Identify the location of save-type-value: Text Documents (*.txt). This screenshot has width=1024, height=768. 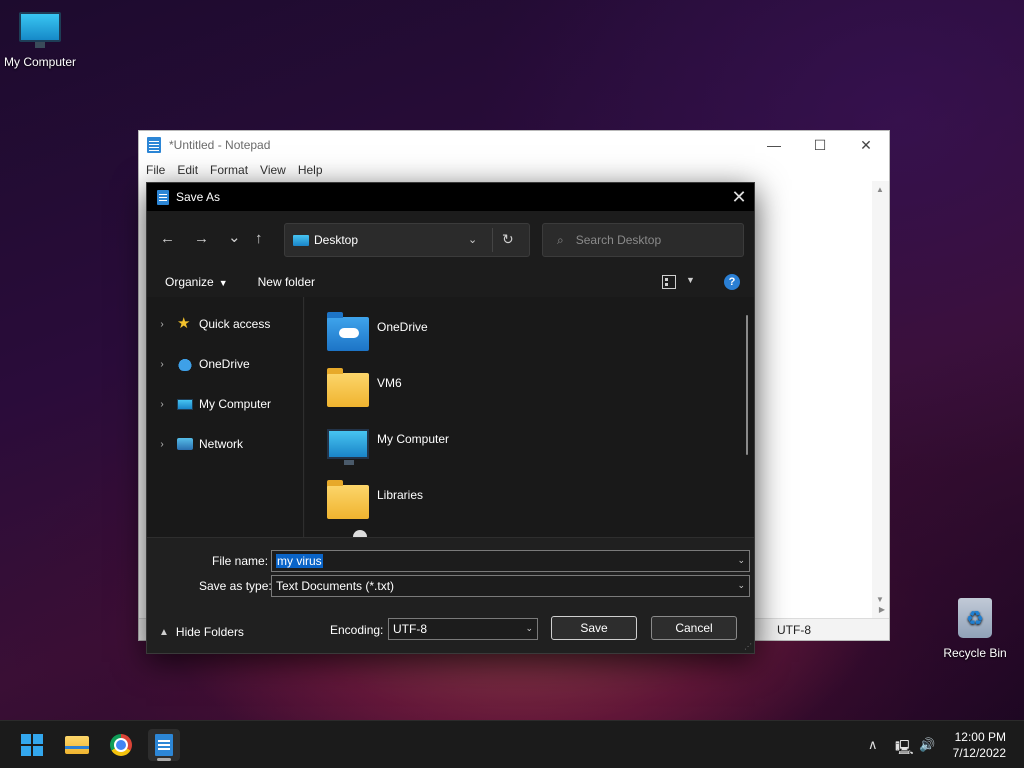
(335, 586).